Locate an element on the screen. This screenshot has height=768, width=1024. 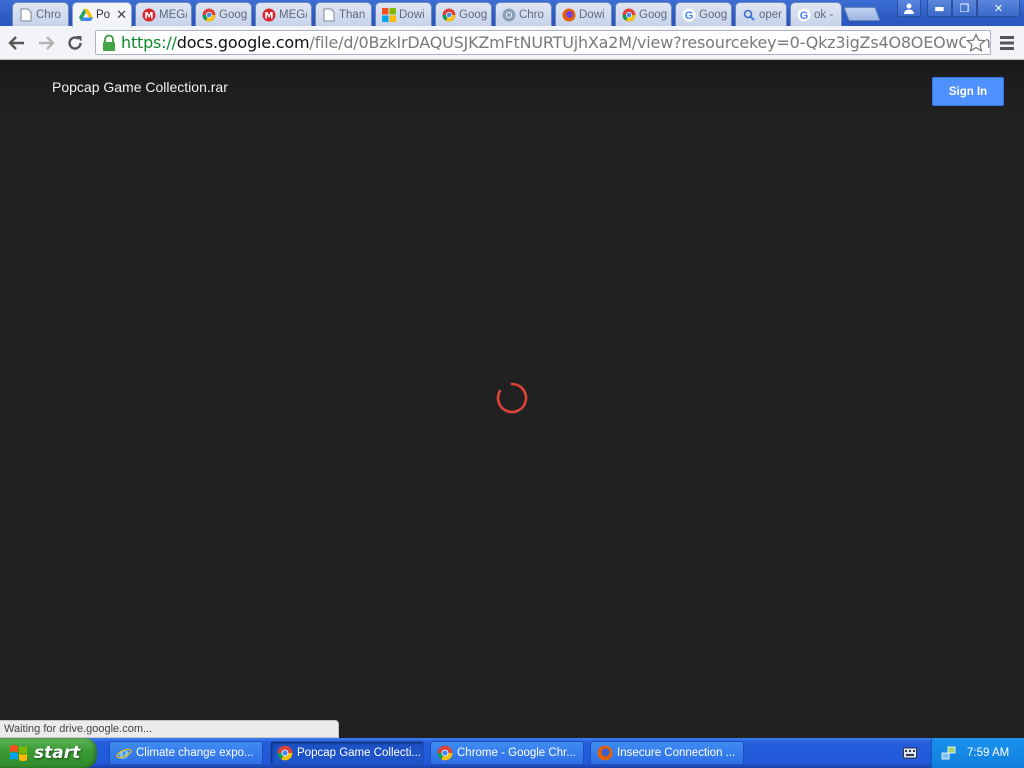
network-icon is located at coordinates (949, 753).